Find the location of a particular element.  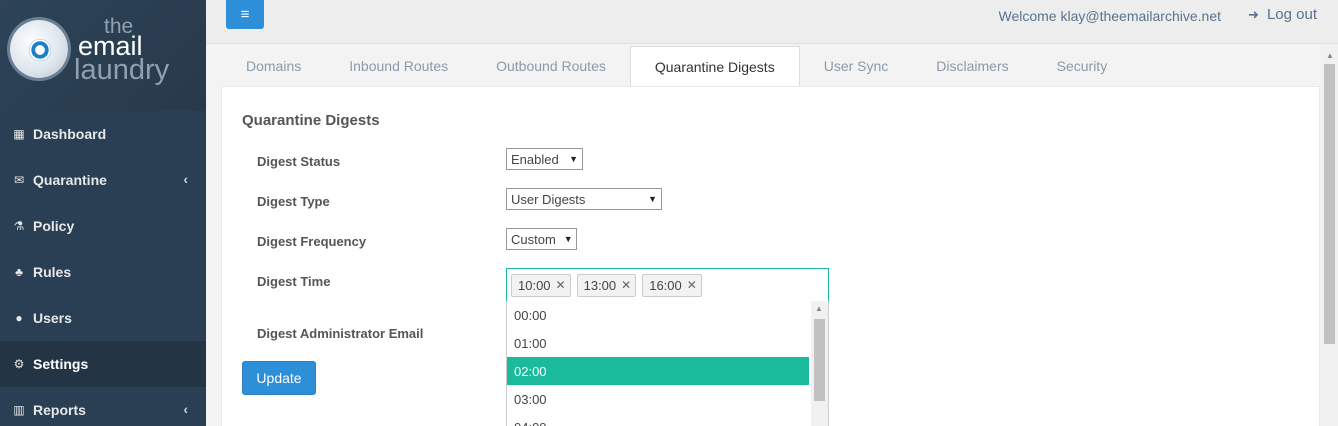

sidebar-item-label: Reports is located at coordinates (59, 410).